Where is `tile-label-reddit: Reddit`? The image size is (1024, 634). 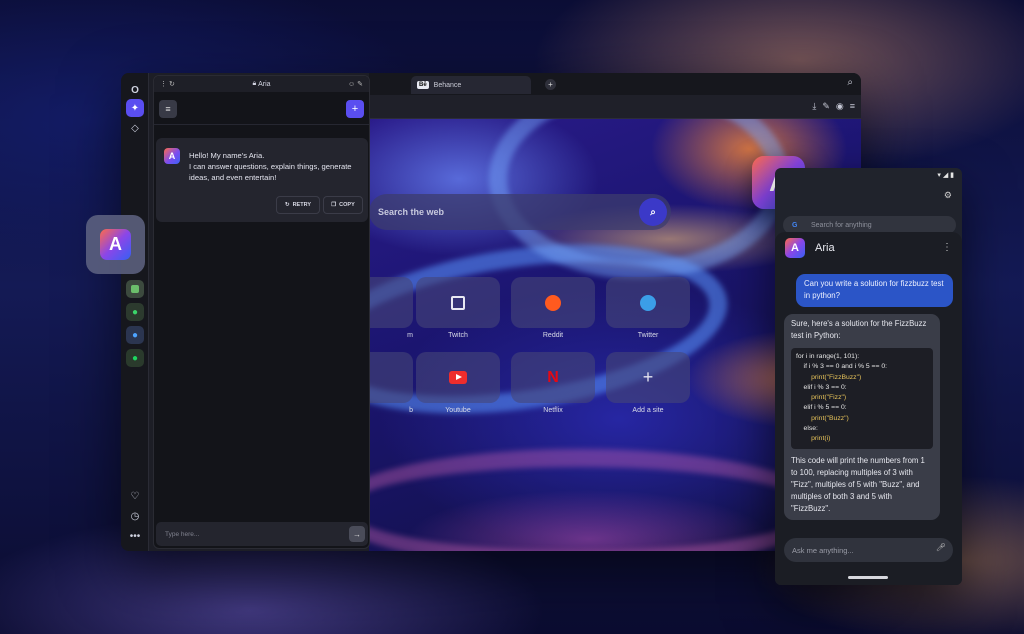 tile-label-reddit: Reddit is located at coordinates (553, 335).